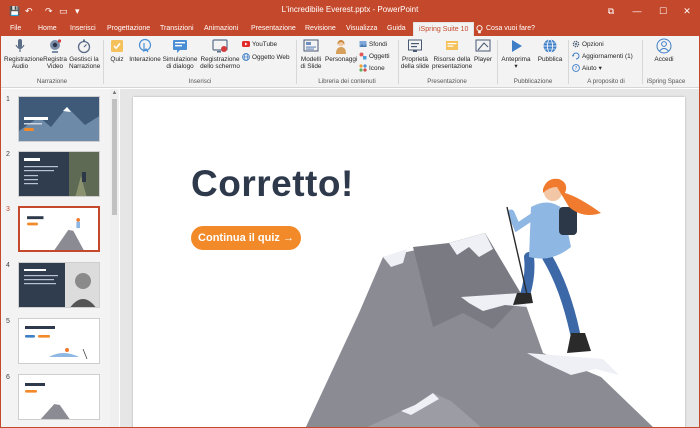  I want to click on presentation-resources-button: Risorse della presentazione, so click(452, 54).